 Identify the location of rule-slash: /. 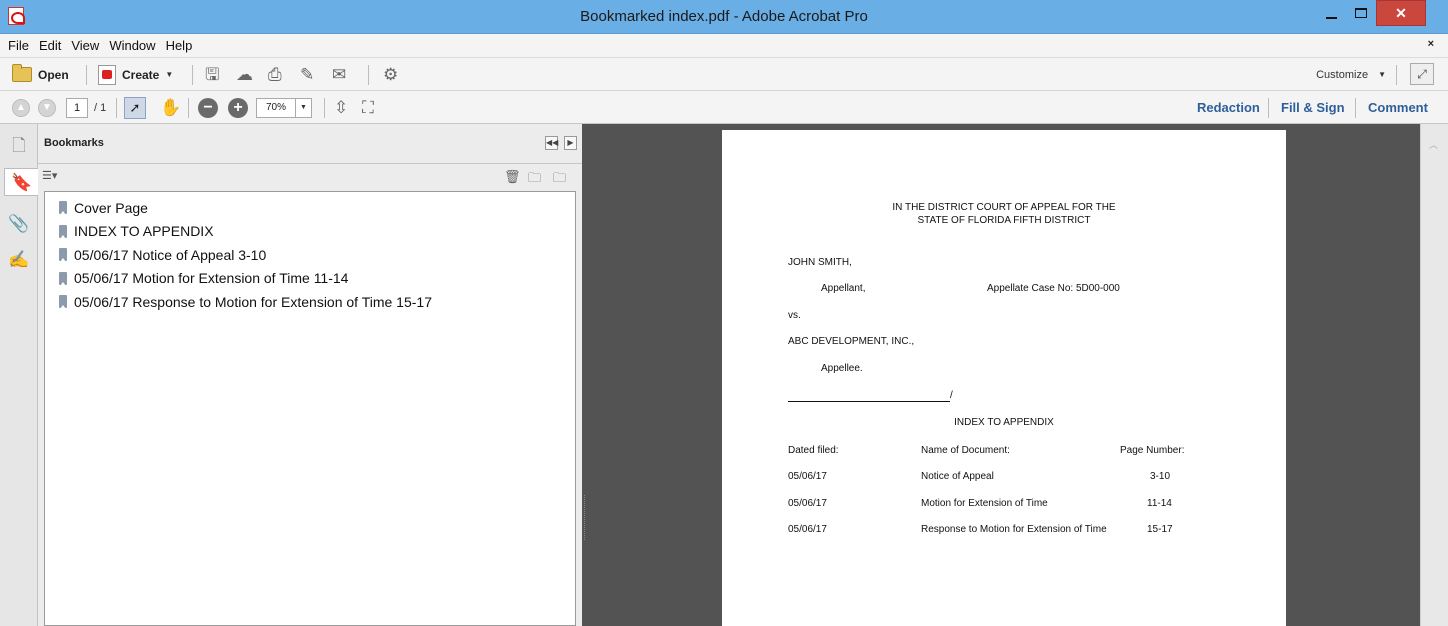
(951, 395).